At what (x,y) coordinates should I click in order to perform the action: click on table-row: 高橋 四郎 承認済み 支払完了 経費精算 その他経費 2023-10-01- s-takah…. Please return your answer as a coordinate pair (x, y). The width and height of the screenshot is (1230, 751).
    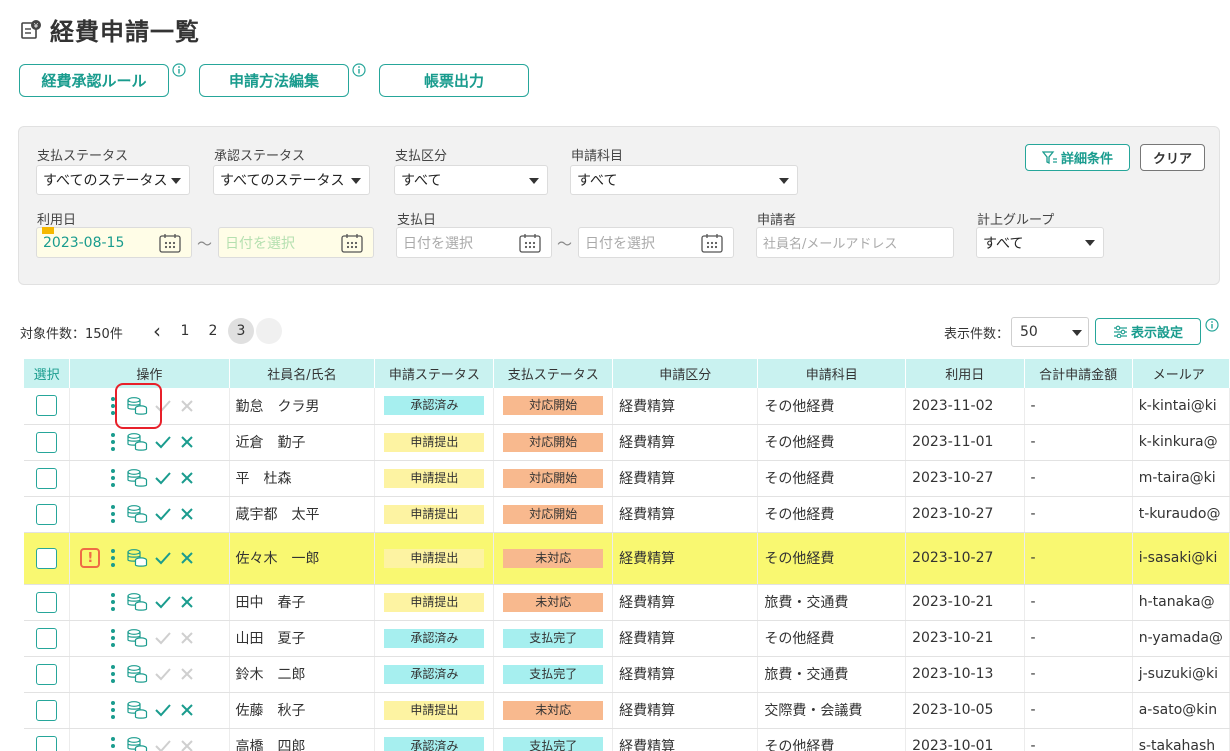
    Looking at the image, I should click on (627, 739).